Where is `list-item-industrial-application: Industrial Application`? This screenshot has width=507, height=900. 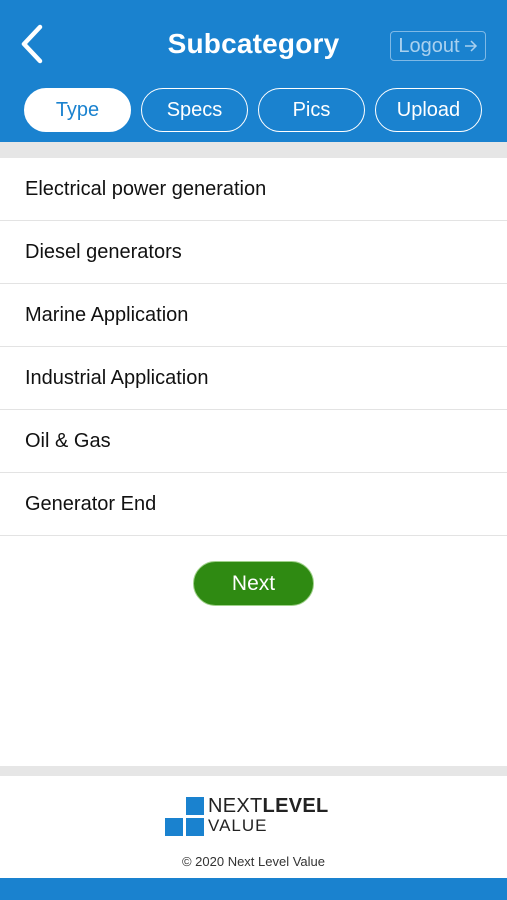
list-item-industrial-application: Industrial Application is located at coordinates (253, 378).